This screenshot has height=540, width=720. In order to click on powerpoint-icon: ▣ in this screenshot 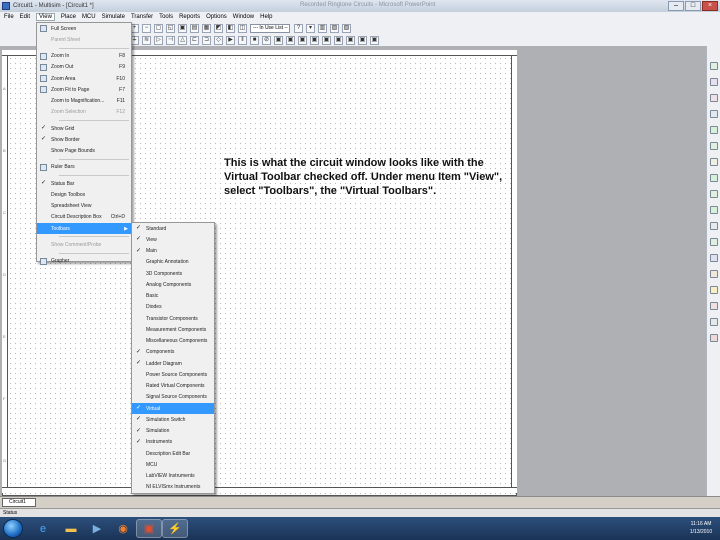, I will do `click(149, 528)`.